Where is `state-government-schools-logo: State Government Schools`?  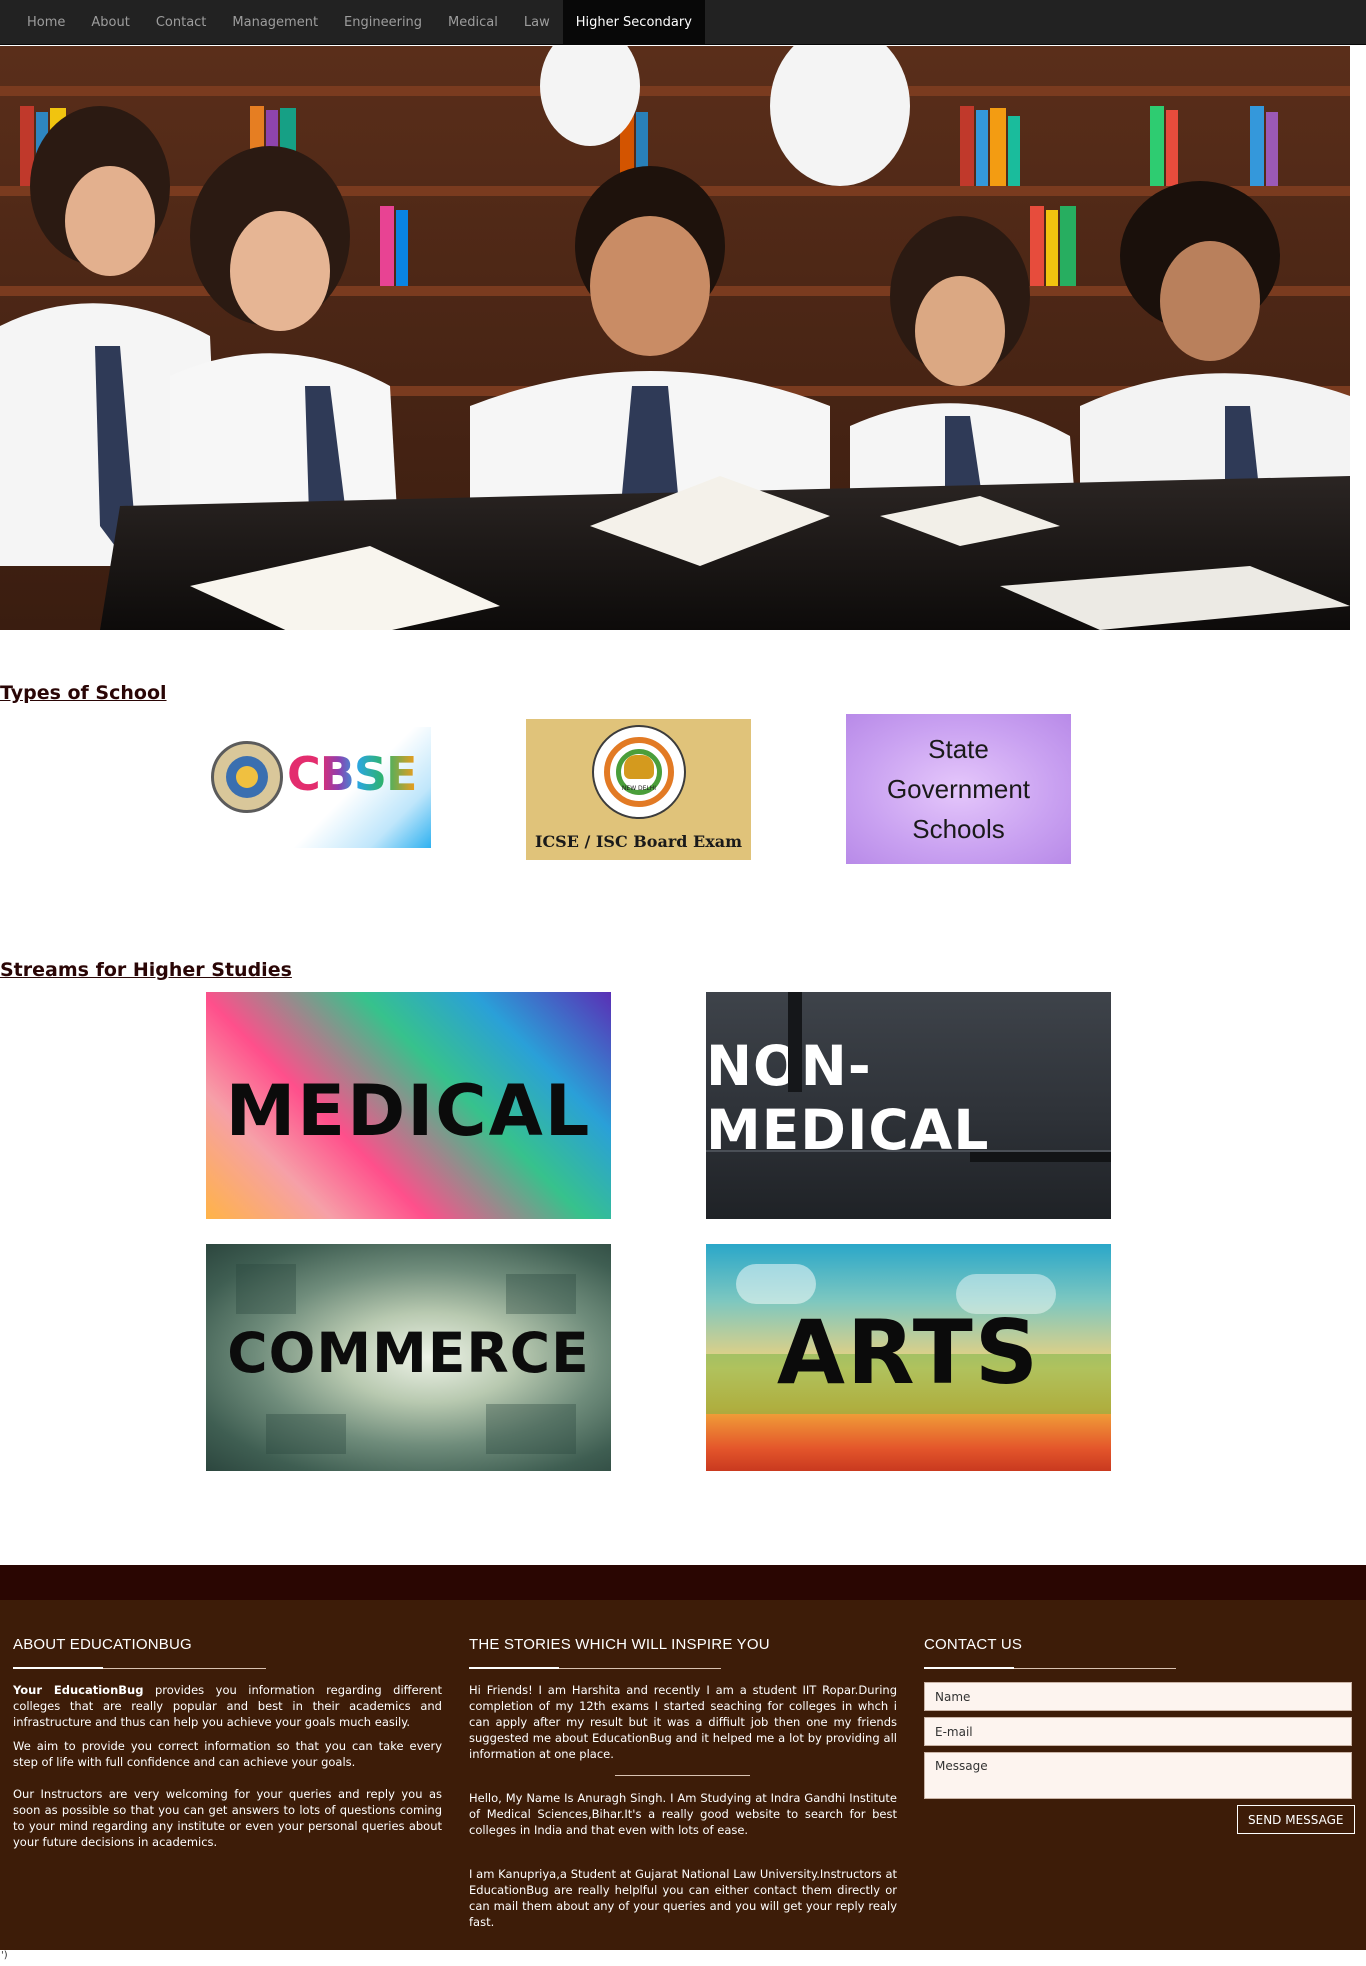
state-government-schools-logo: State Government Schools is located at coordinates (958, 789).